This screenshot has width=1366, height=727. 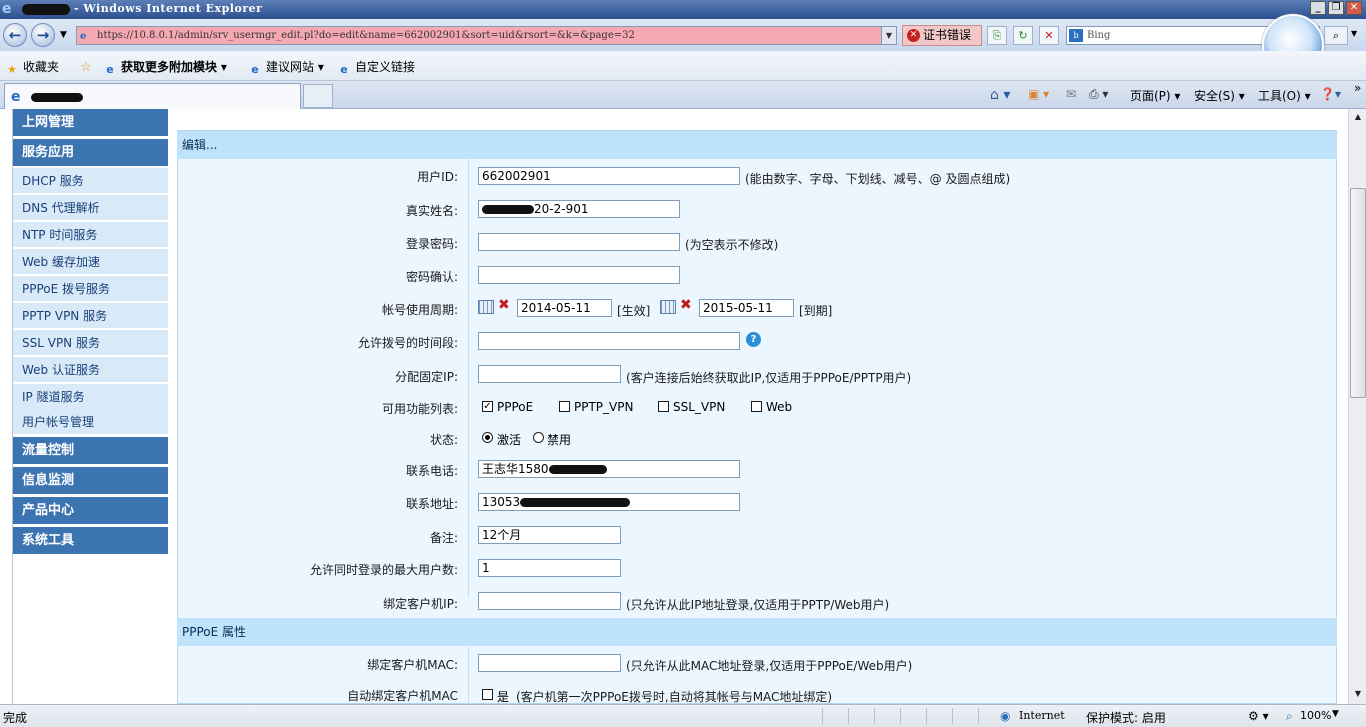 What do you see at coordinates (90, 262) in the screenshot?
I see `sidebar-item-web-cache: Web 缓存加速` at bounding box center [90, 262].